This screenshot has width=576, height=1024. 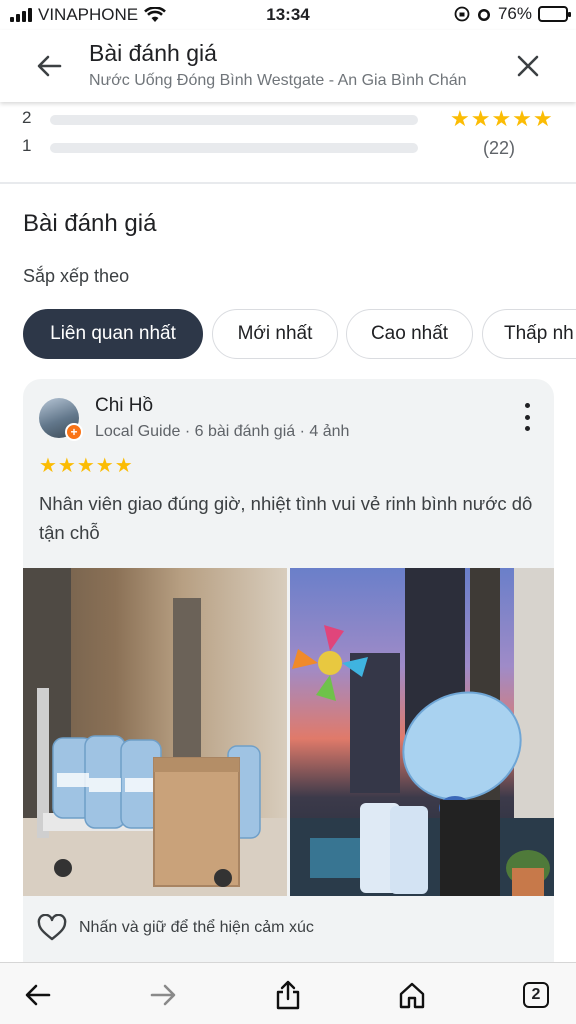 I want to click on local-guide-badge-icon: +, so click(x=74, y=432).